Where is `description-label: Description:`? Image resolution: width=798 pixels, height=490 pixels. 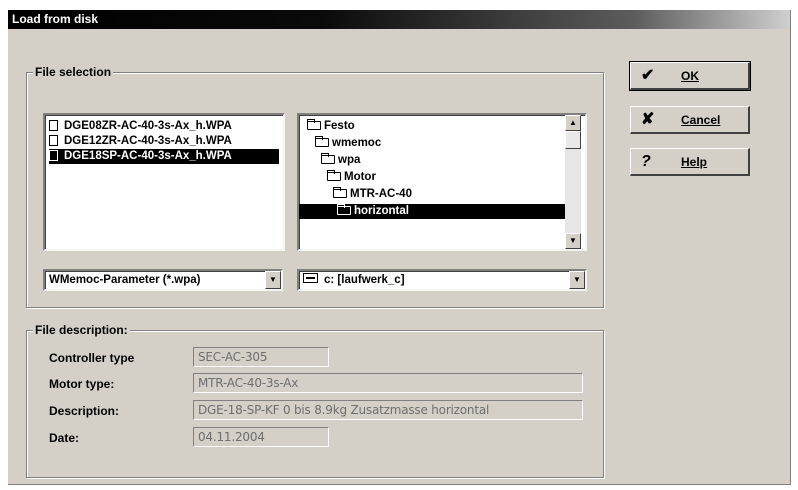 description-label: Description: is located at coordinates (84, 411).